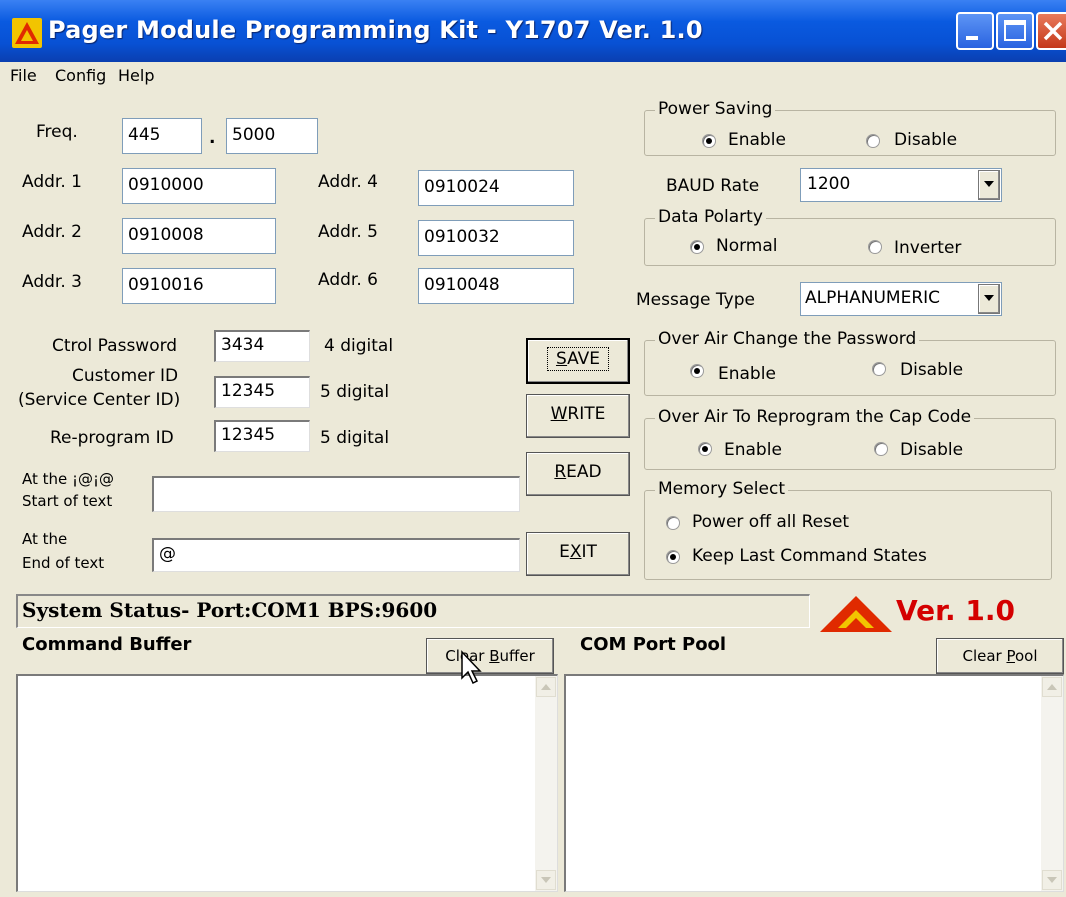 This screenshot has width=1066, height=897. Describe the element at coordinates (901, 185) in the screenshot. I see `baud-rate-select: 1200` at that location.